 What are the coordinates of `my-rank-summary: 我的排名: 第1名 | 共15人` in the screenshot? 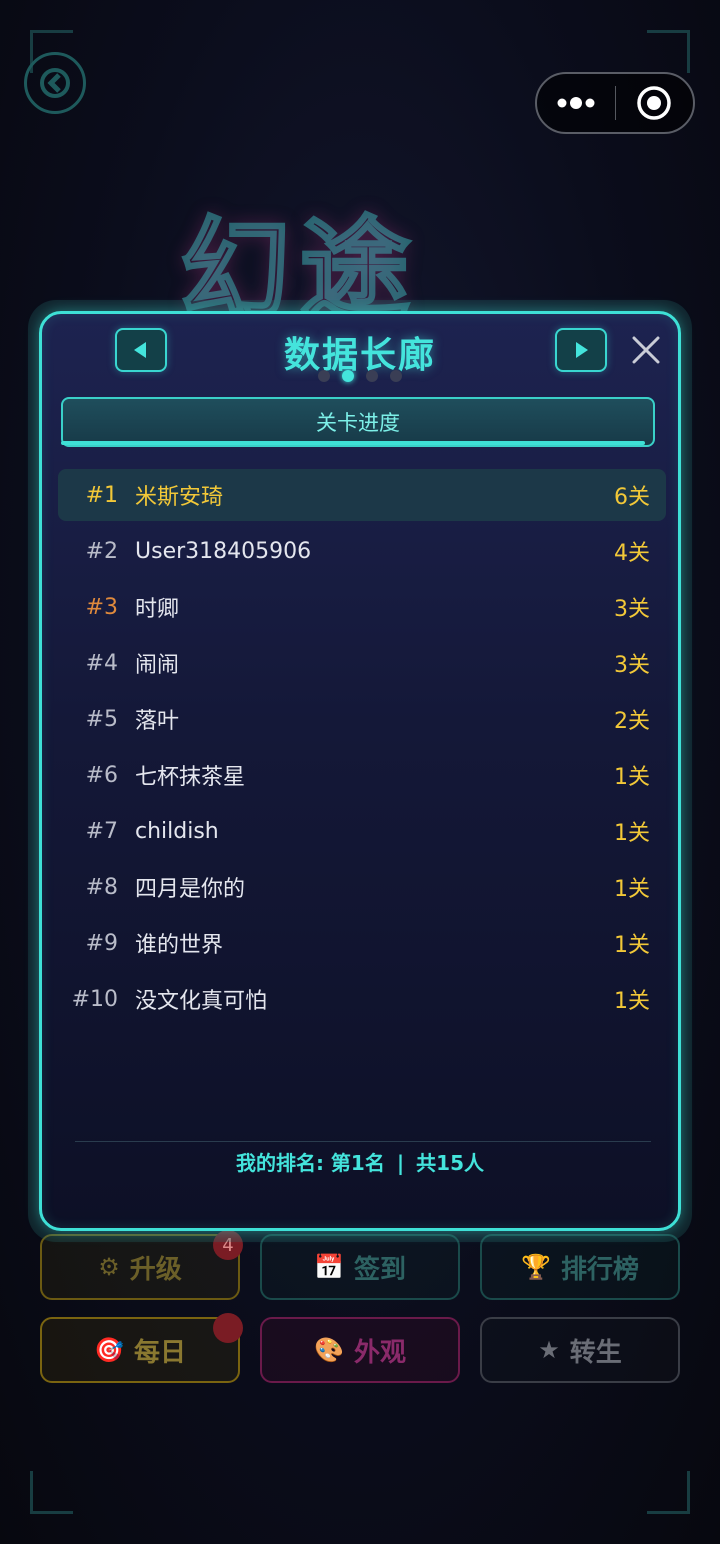 It's located at (360, 1161).